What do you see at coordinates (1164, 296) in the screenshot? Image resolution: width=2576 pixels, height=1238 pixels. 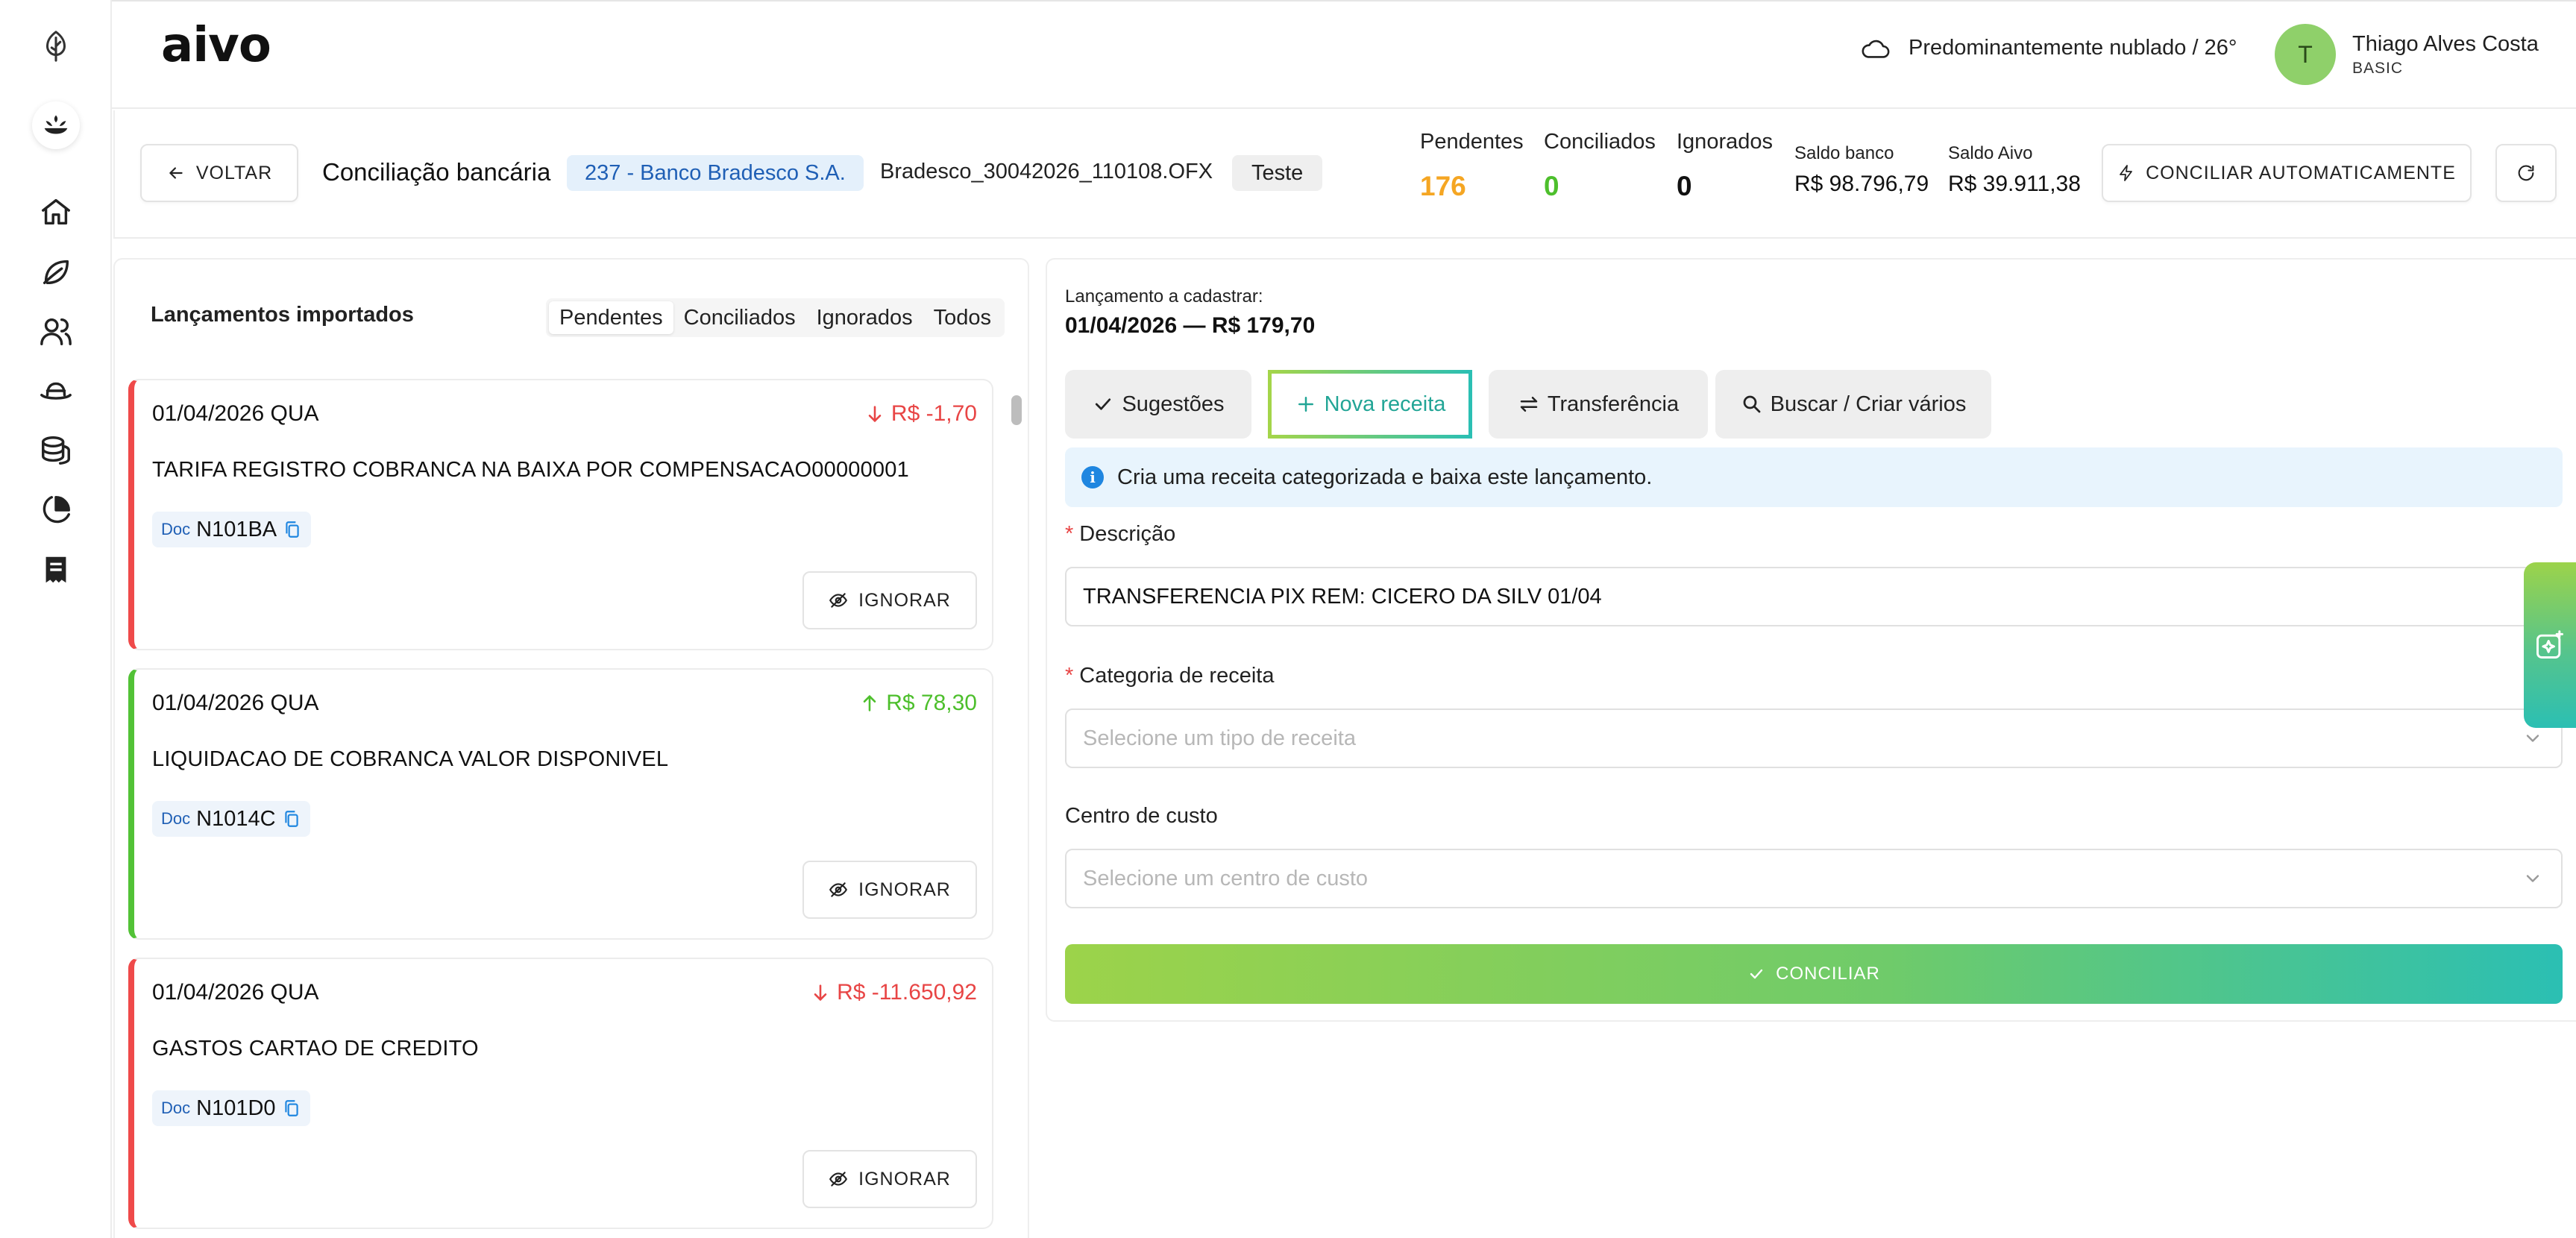 I see `entry-caption: Lançamento a cadastrar:` at bounding box center [1164, 296].